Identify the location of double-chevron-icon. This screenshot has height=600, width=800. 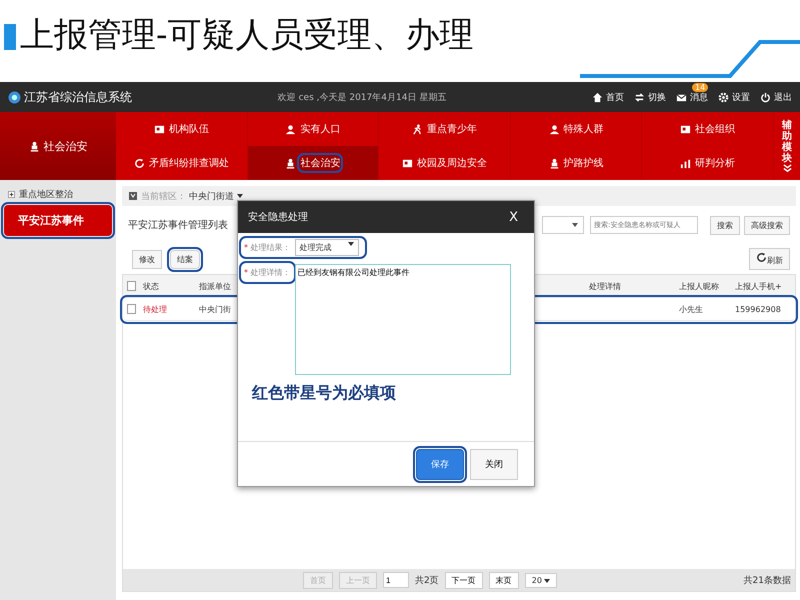
(787, 168).